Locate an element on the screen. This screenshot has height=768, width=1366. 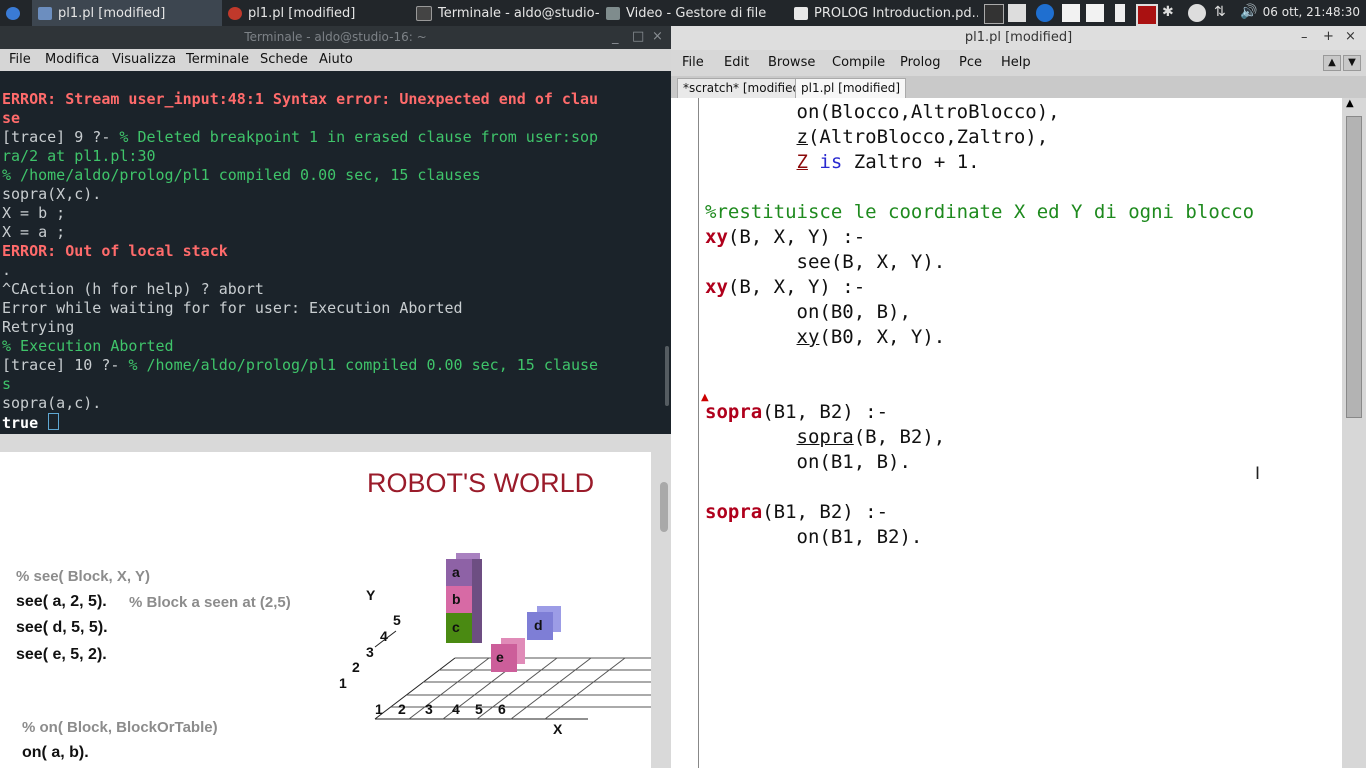
code-text: see(B, X, Y). is located at coordinates (871, 262).